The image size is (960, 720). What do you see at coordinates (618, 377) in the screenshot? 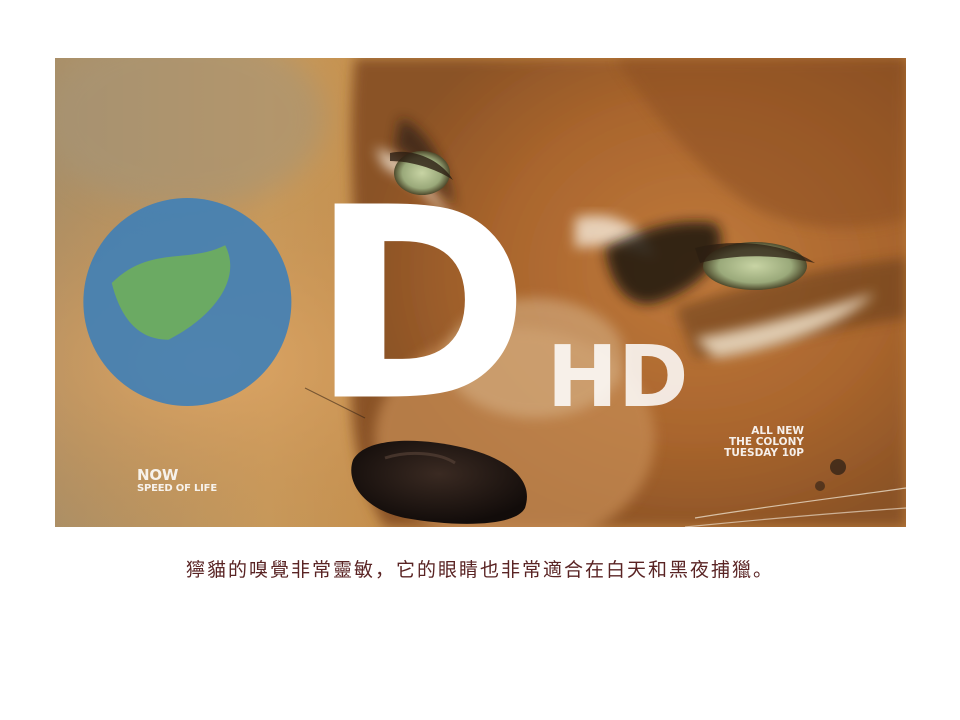
I see `network-hd-label: HD` at bounding box center [618, 377].